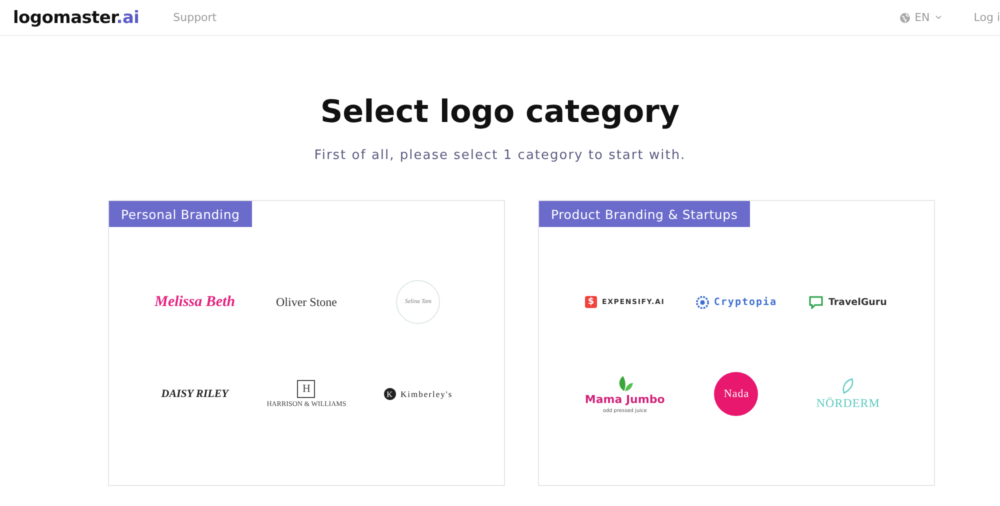 The image size is (1000, 506). What do you see at coordinates (76, 18) in the screenshot?
I see `brand-logo: logomaster.ai` at bounding box center [76, 18].